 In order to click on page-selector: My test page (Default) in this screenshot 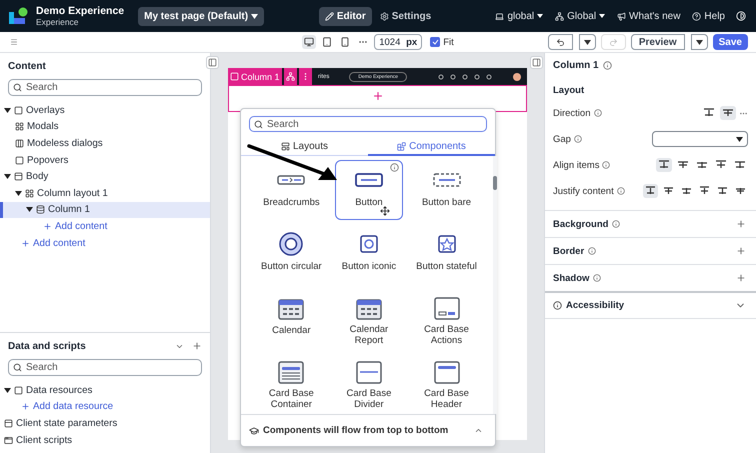, I will do `click(201, 16)`.